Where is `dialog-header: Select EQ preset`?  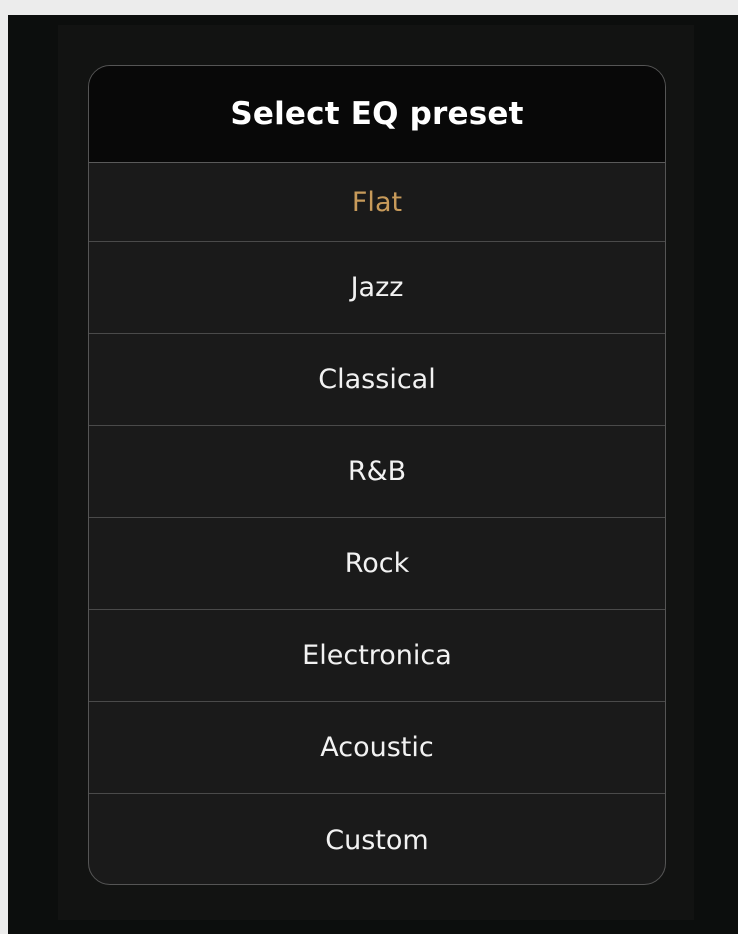 dialog-header: Select EQ preset is located at coordinates (377, 114).